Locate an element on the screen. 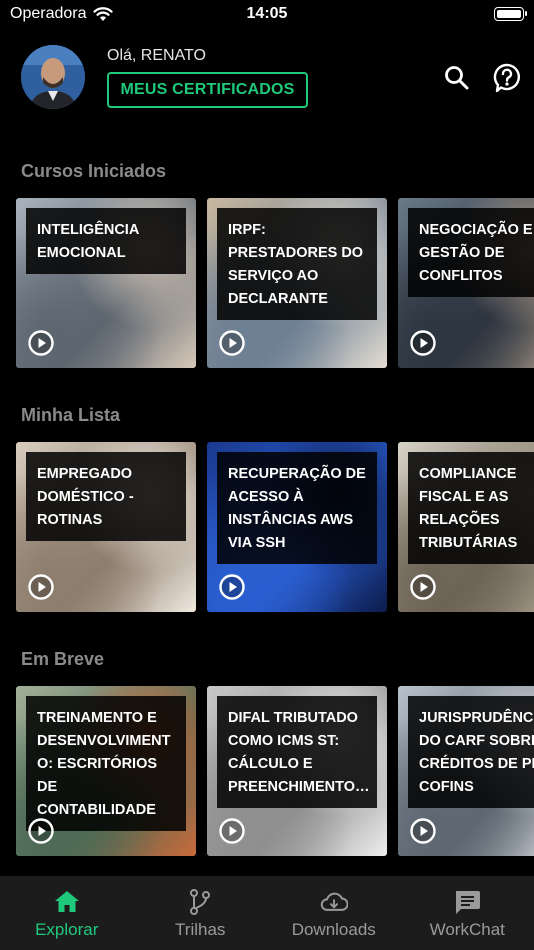 This screenshot has height=950, width=534. course-title-line: CÁLCULO E is located at coordinates (270, 764).